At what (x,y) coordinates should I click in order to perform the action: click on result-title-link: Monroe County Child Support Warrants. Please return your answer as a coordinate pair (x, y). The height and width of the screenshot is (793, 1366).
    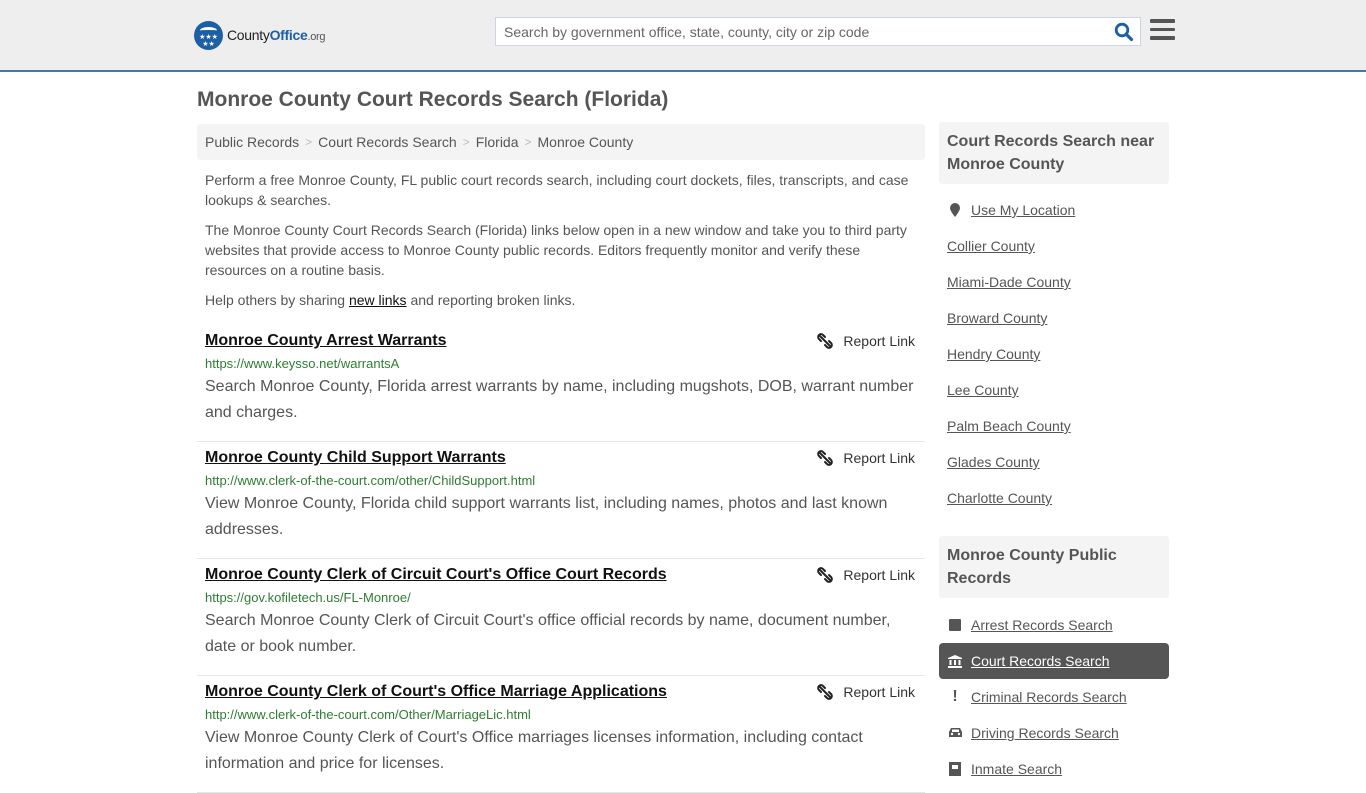
    Looking at the image, I should click on (561, 458).